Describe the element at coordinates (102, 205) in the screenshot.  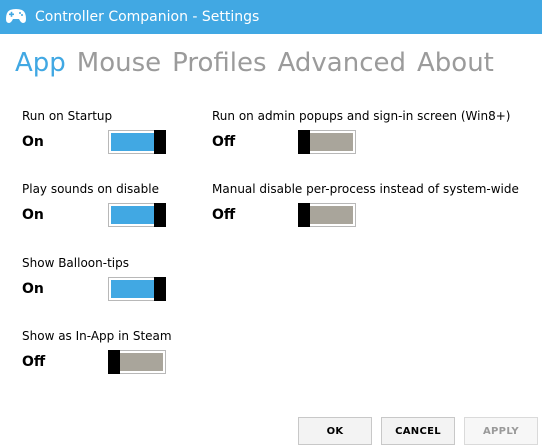
I see `setting-play-sounds: Play sounds on disable On` at that location.